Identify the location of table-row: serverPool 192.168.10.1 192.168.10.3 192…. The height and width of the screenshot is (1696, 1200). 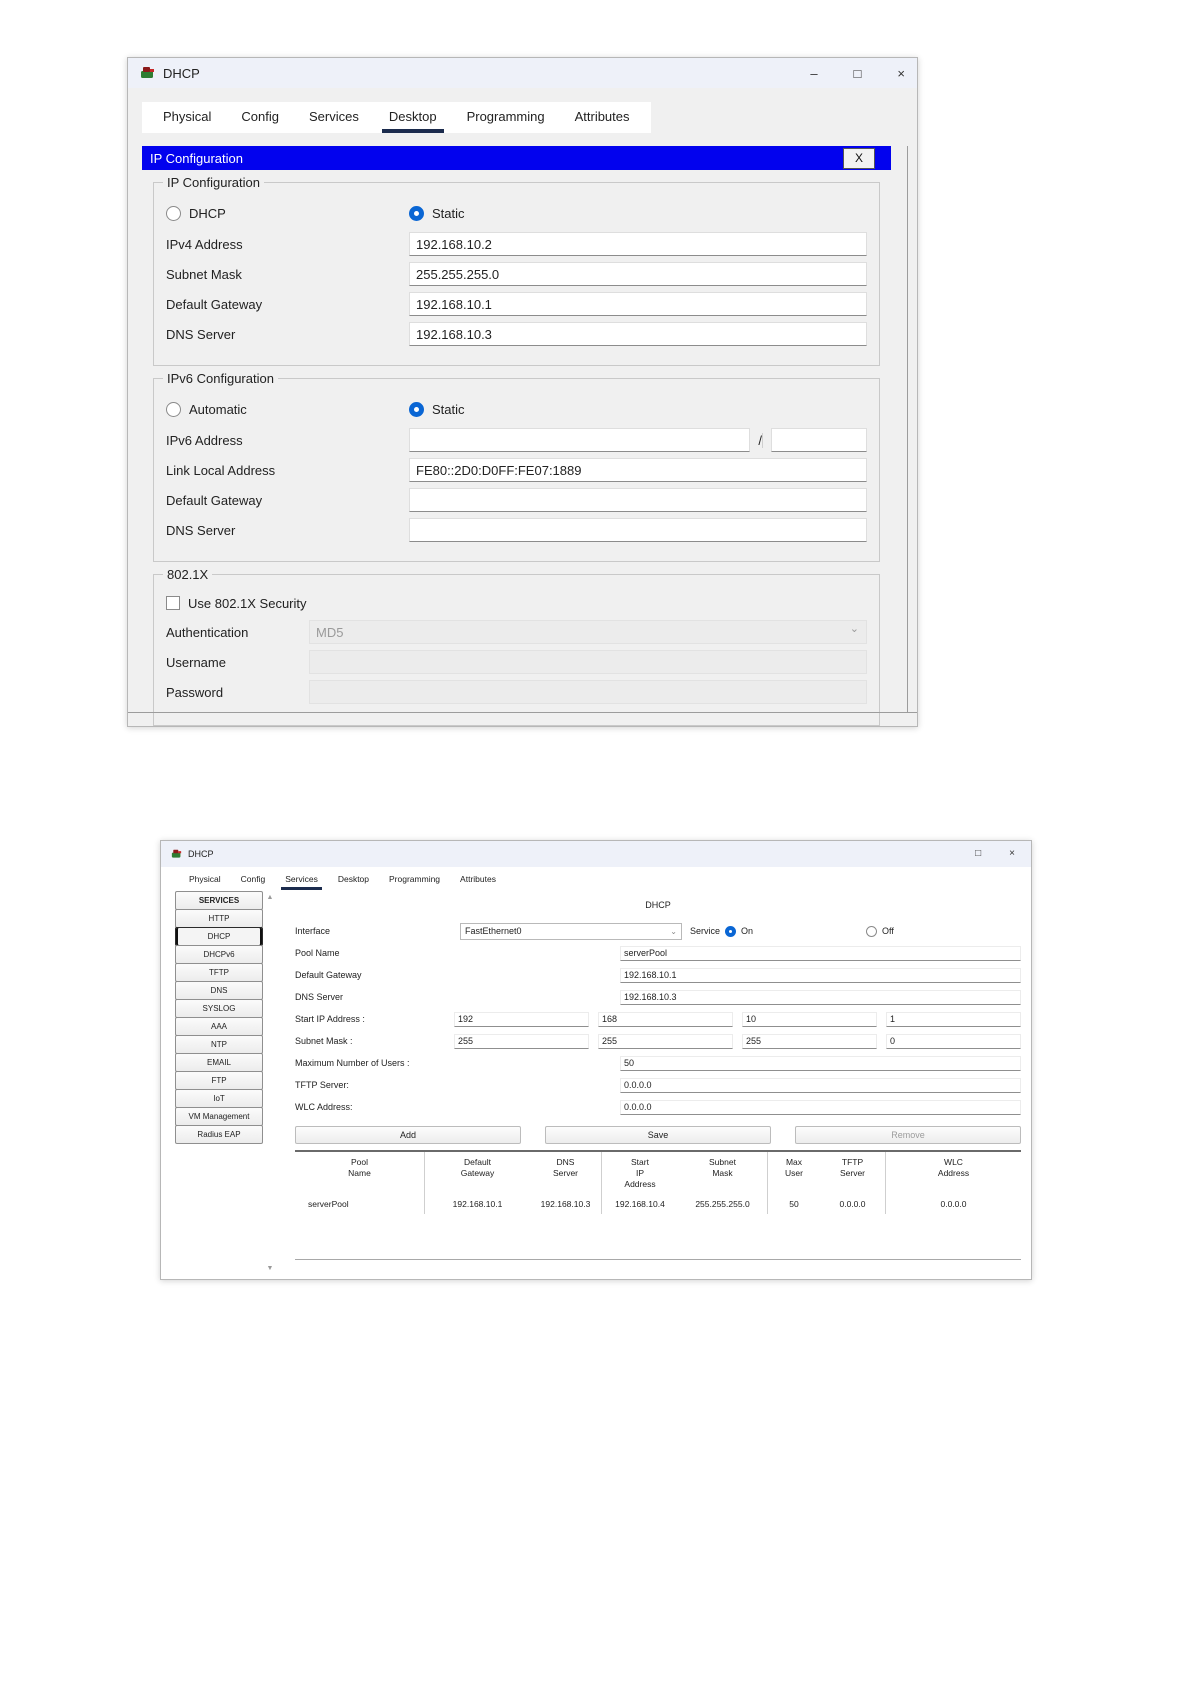
(658, 1204).